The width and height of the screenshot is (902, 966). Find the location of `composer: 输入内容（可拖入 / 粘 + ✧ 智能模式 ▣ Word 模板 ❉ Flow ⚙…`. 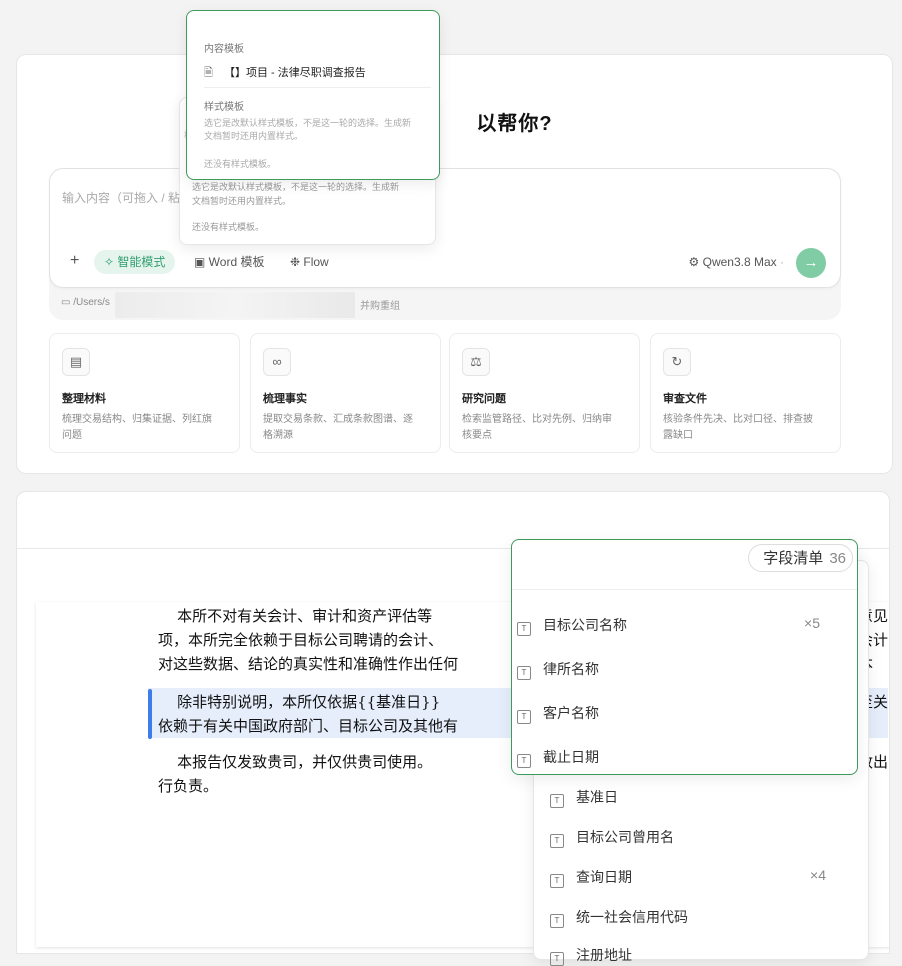

composer: 输入内容（可拖入 / 粘 + ✧ 智能模式 ▣ Word 模板 ❉ Flow ⚙… is located at coordinates (445, 228).